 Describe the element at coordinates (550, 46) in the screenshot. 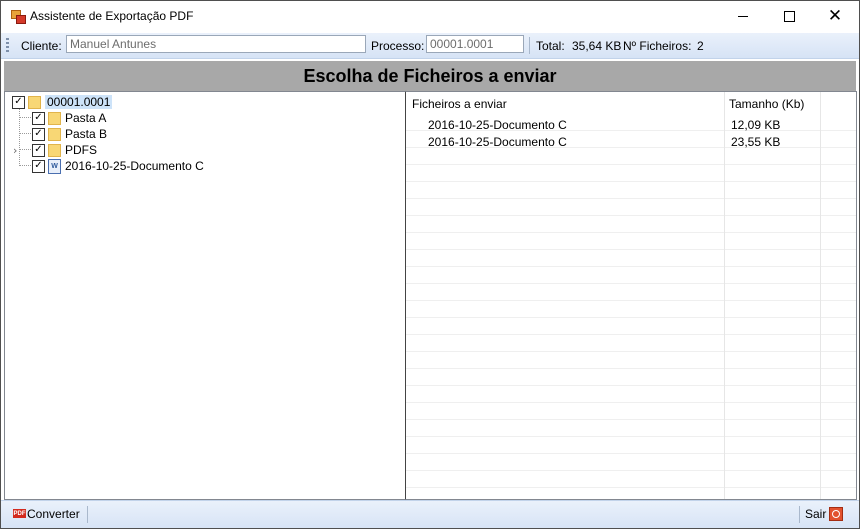

I see `total-label: Total:` at that location.